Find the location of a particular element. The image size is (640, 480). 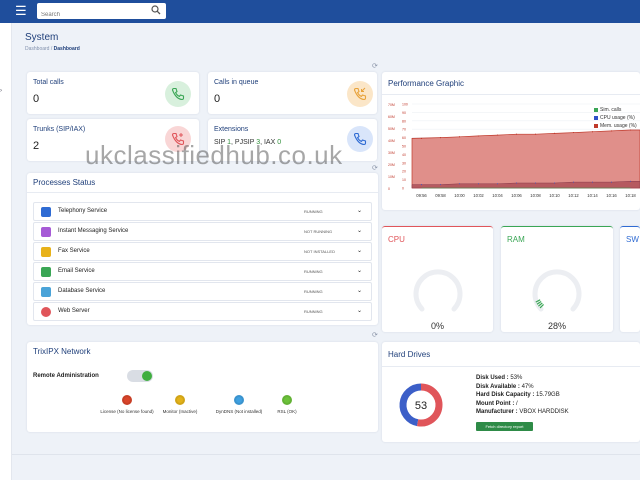

search-box is located at coordinates (101, 12).